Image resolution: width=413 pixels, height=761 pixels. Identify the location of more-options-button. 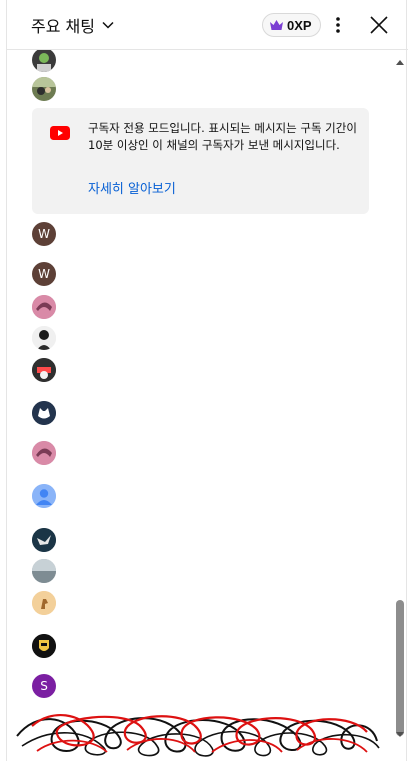
(338, 25).